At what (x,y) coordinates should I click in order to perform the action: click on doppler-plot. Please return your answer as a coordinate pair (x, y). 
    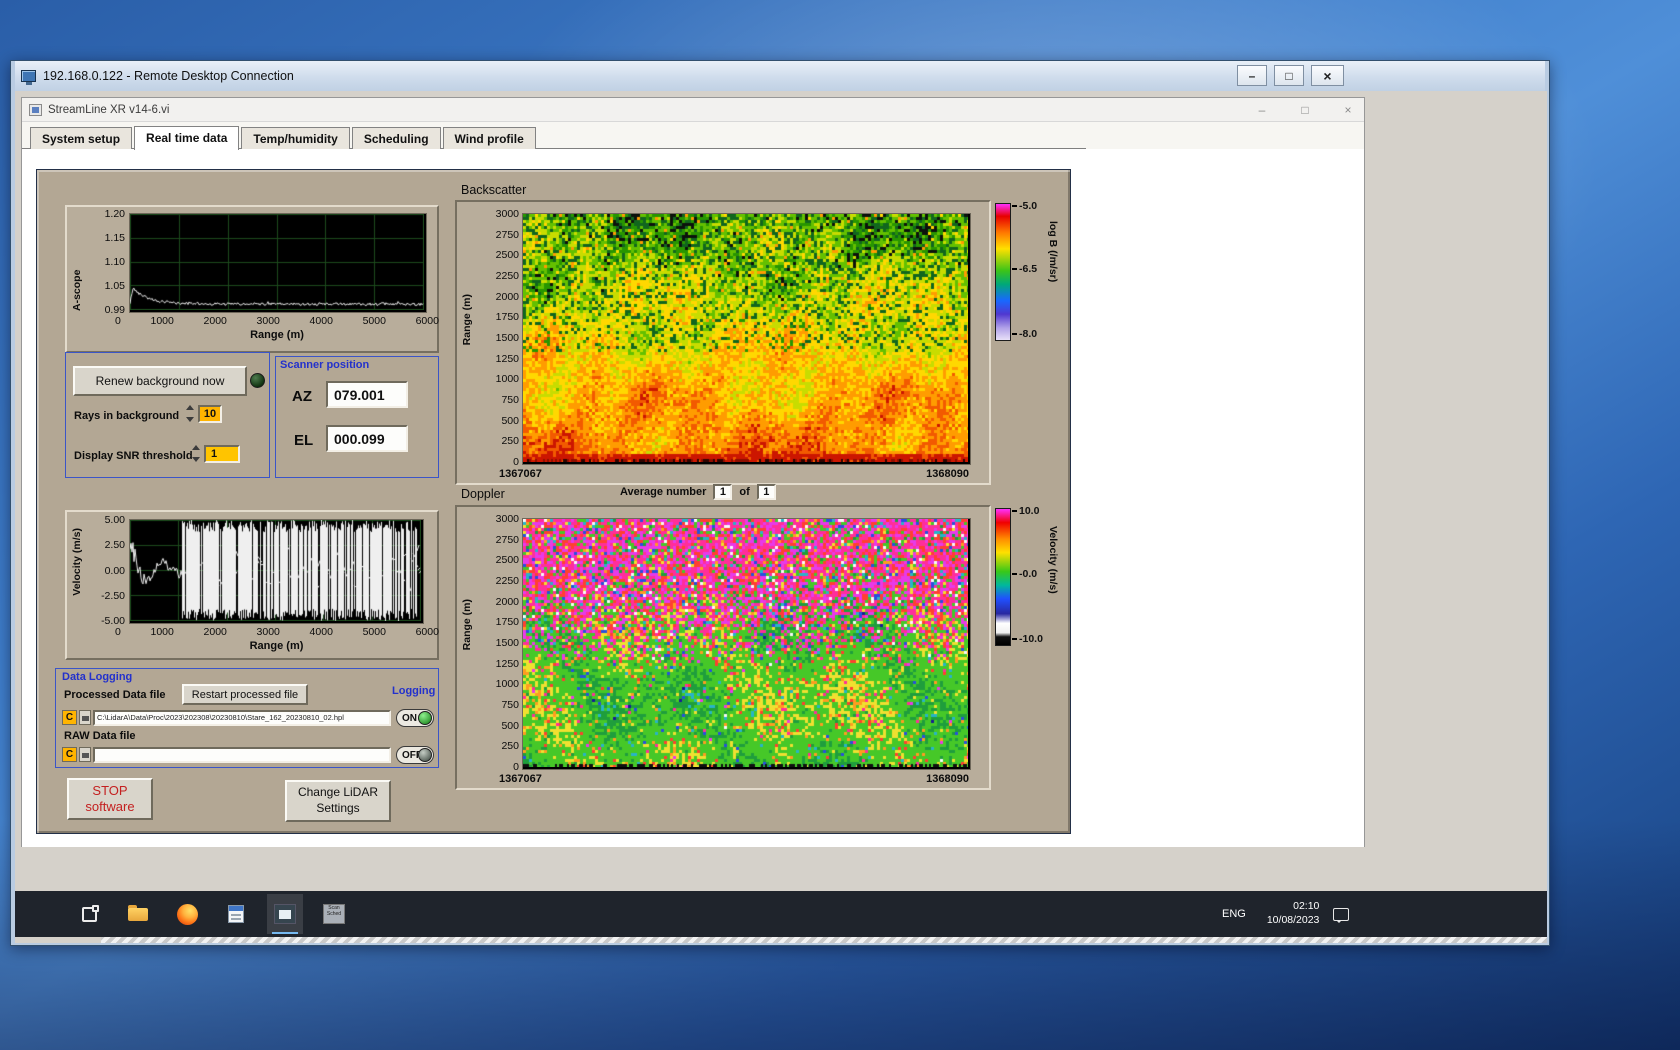
    Looking at the image, I should click on (746, 644).